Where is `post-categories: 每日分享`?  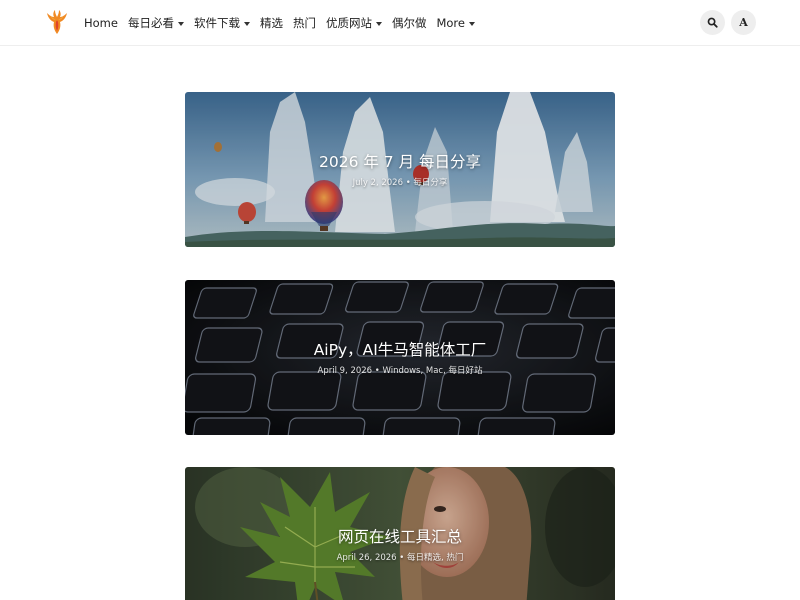 post-categories: 每日分享 is located at coordinates (430, 183).